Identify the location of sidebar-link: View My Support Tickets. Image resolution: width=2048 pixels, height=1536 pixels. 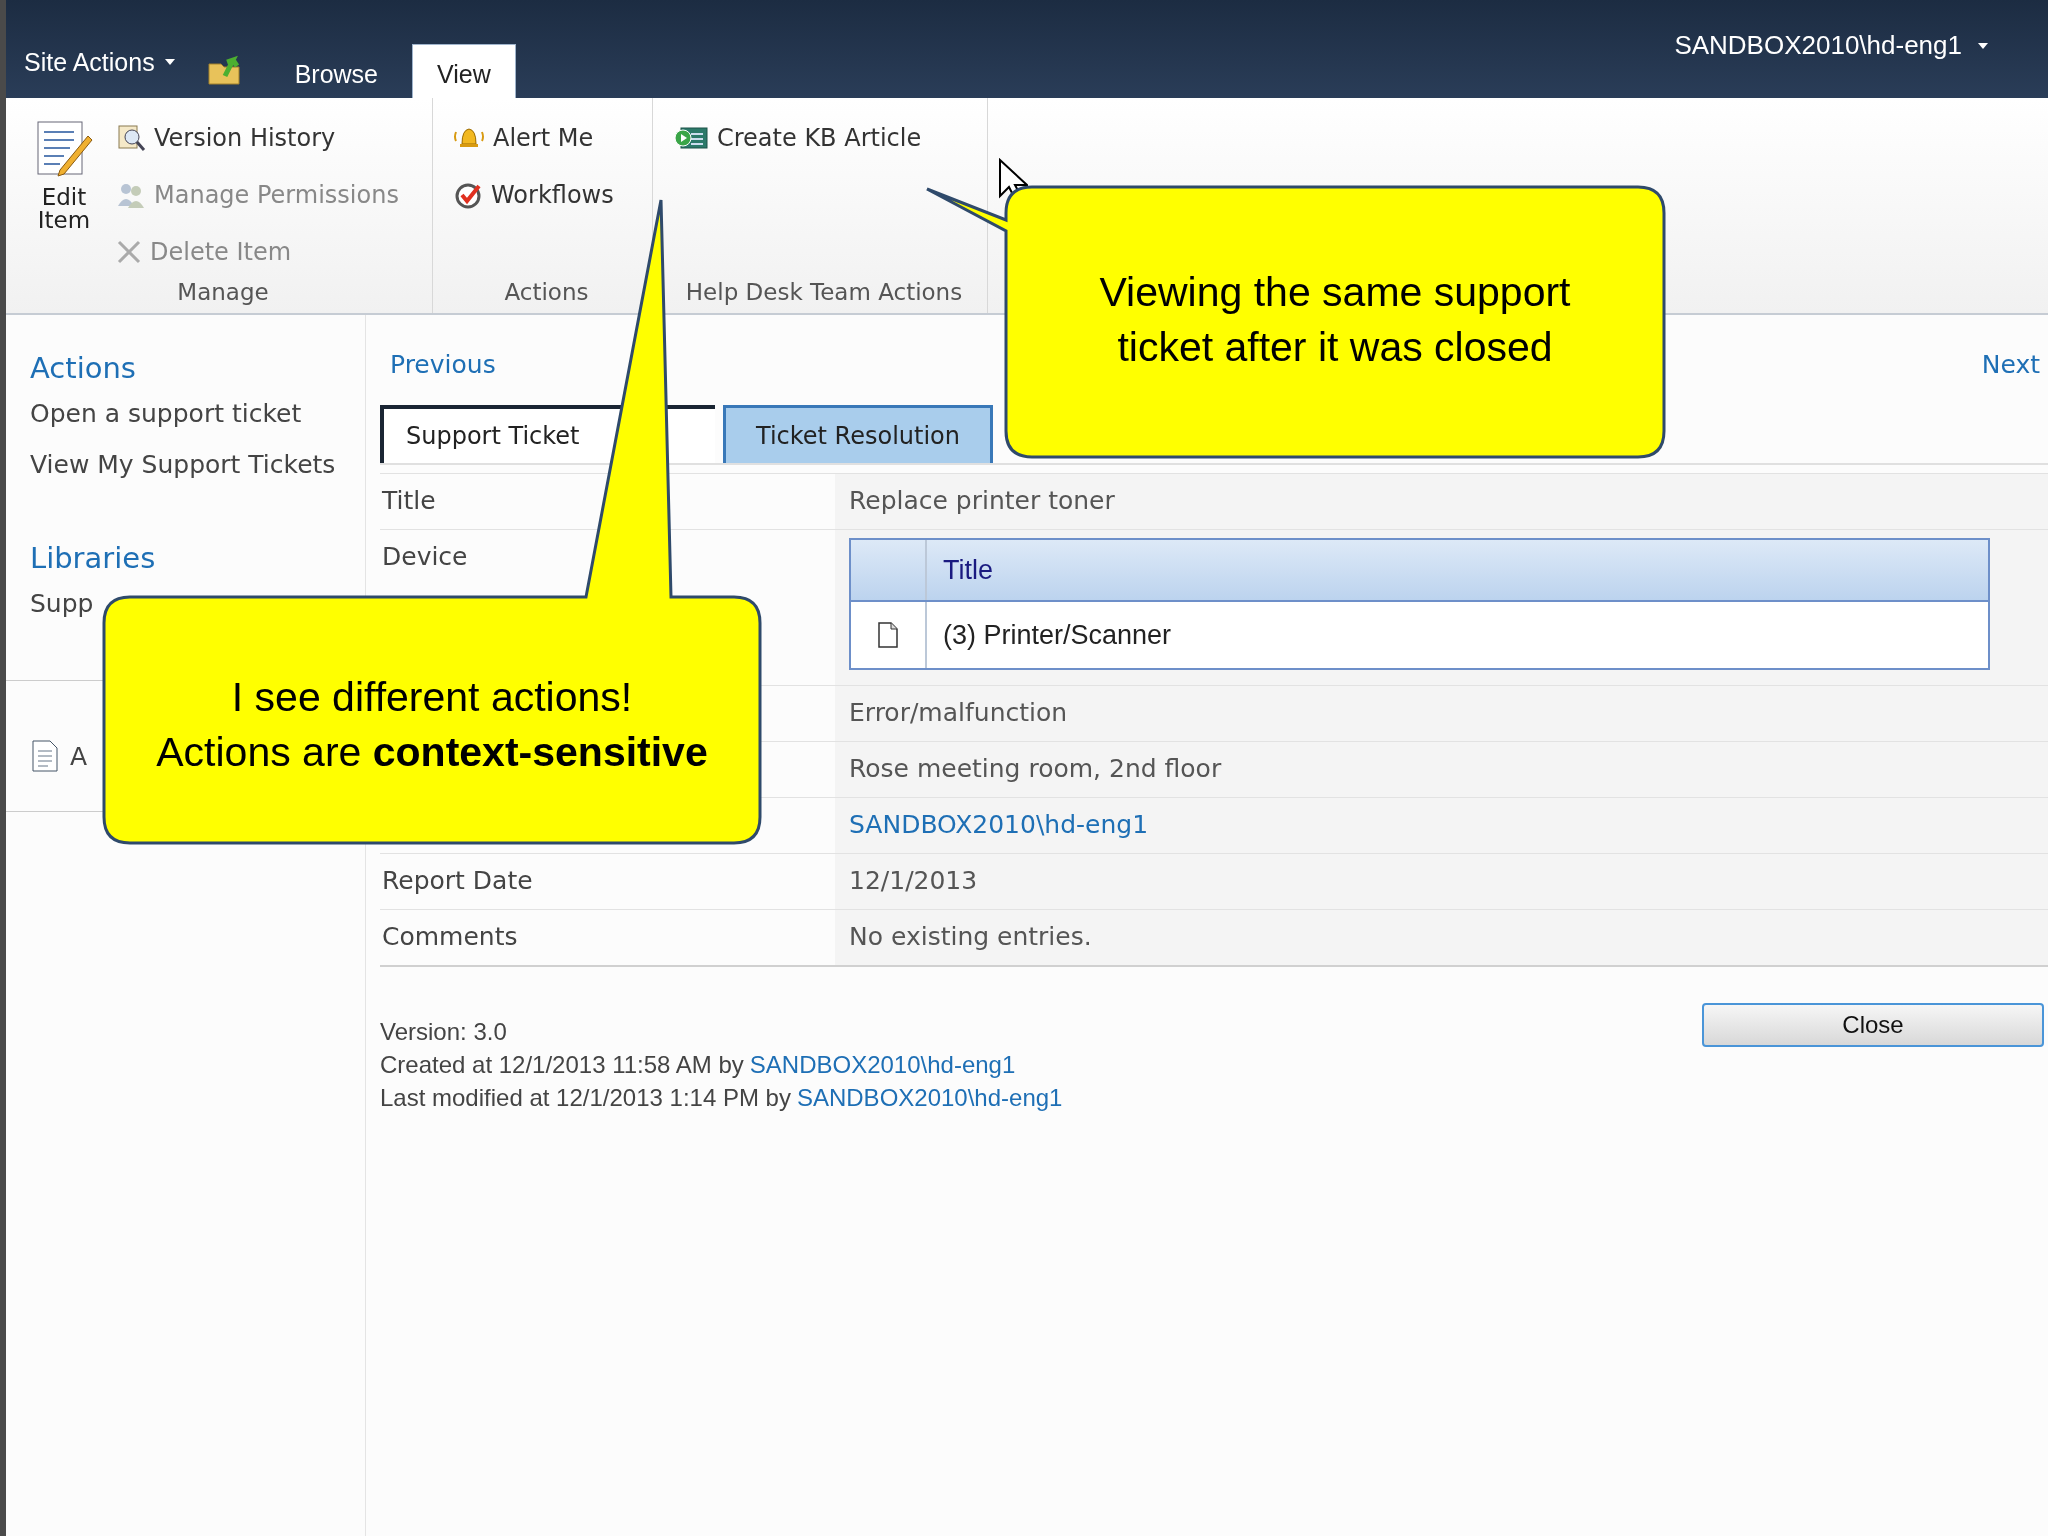
(183, 464).